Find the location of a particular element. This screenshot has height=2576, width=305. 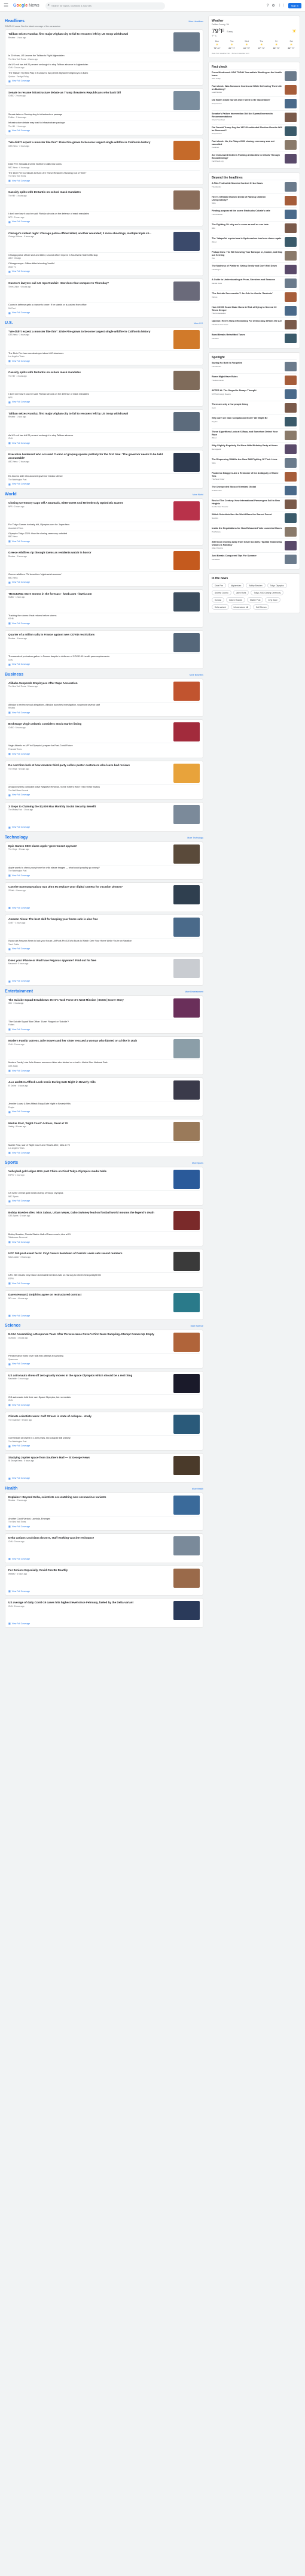

more-link: More Health is located at coordinates (197, 1489).